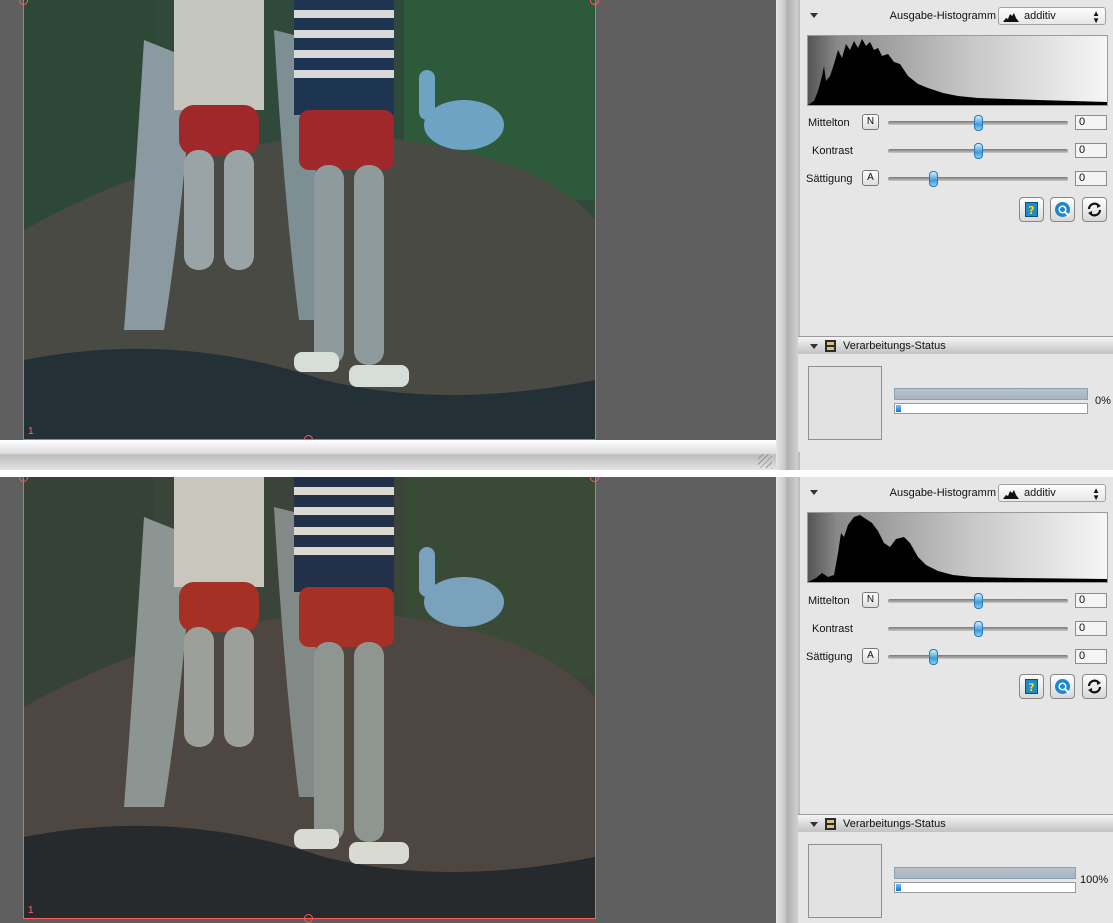 This screenshot has height=923, width=1113. What do you see at coordinates (991, 394) in the screenshot?
I see `task-bar` at bounding box center [991, 394].